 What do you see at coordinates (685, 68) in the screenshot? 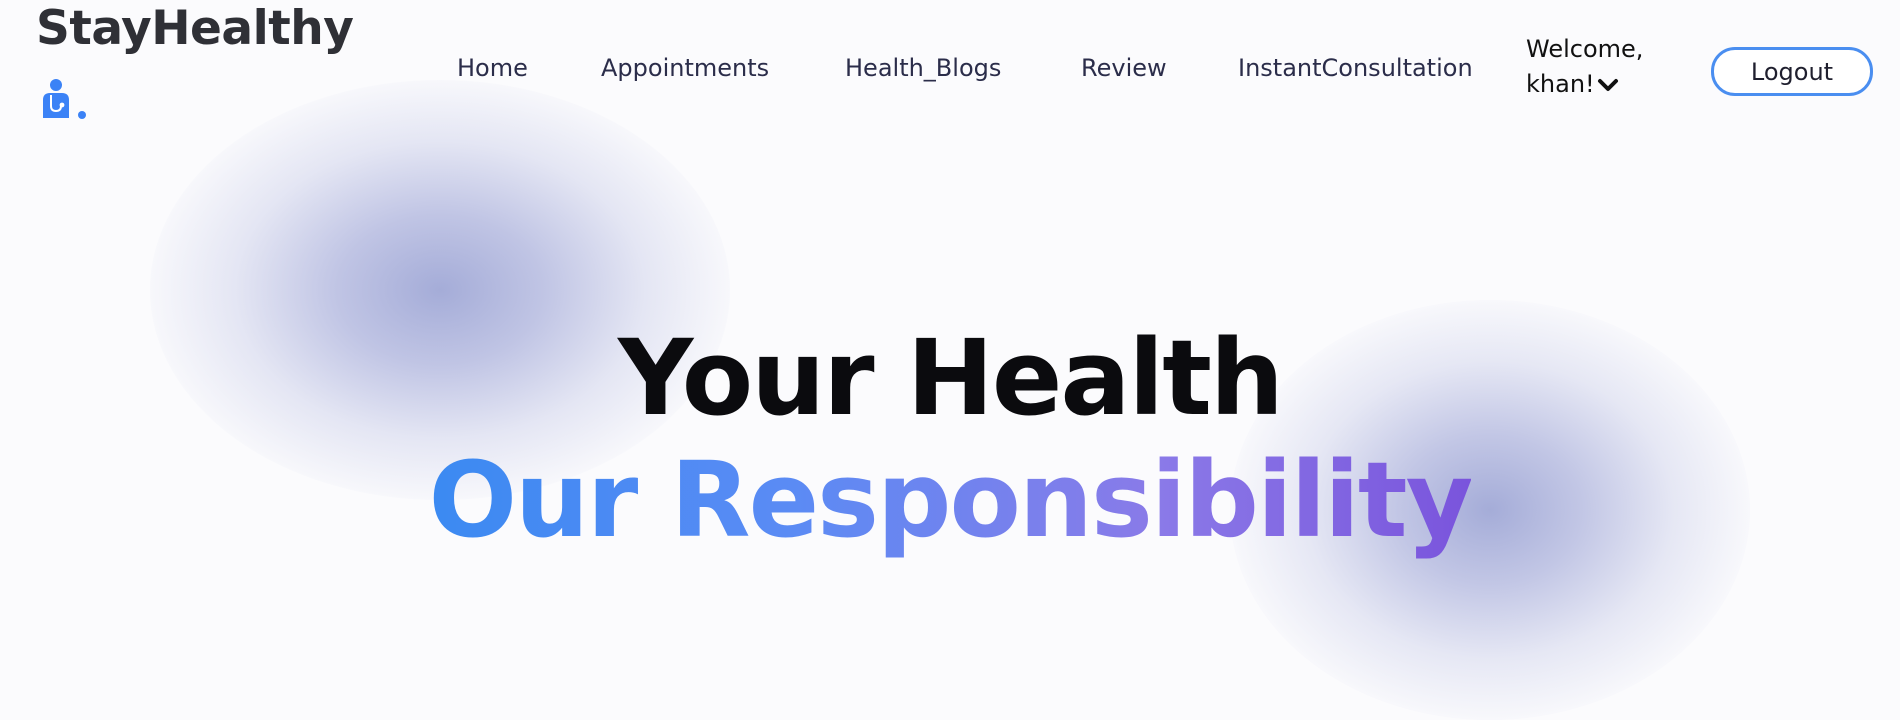
I see `nav-appointments: Appointments` at bounding box center [685, 68].